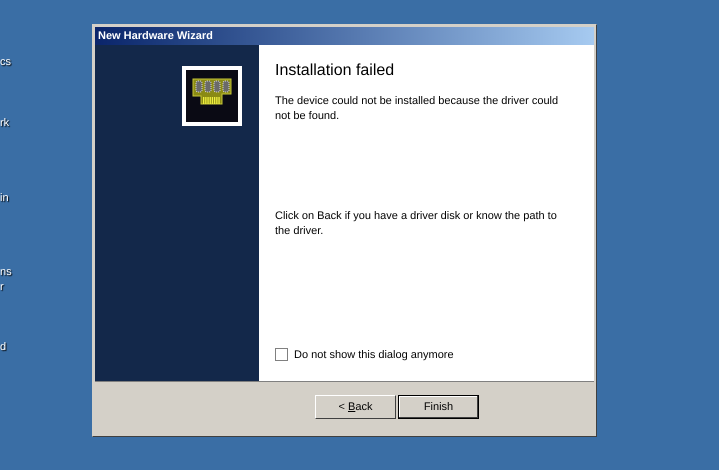 The height and width of the screenshot is (470, 719). I want to click on desktop-icon-label: cs, so click(5, 62).